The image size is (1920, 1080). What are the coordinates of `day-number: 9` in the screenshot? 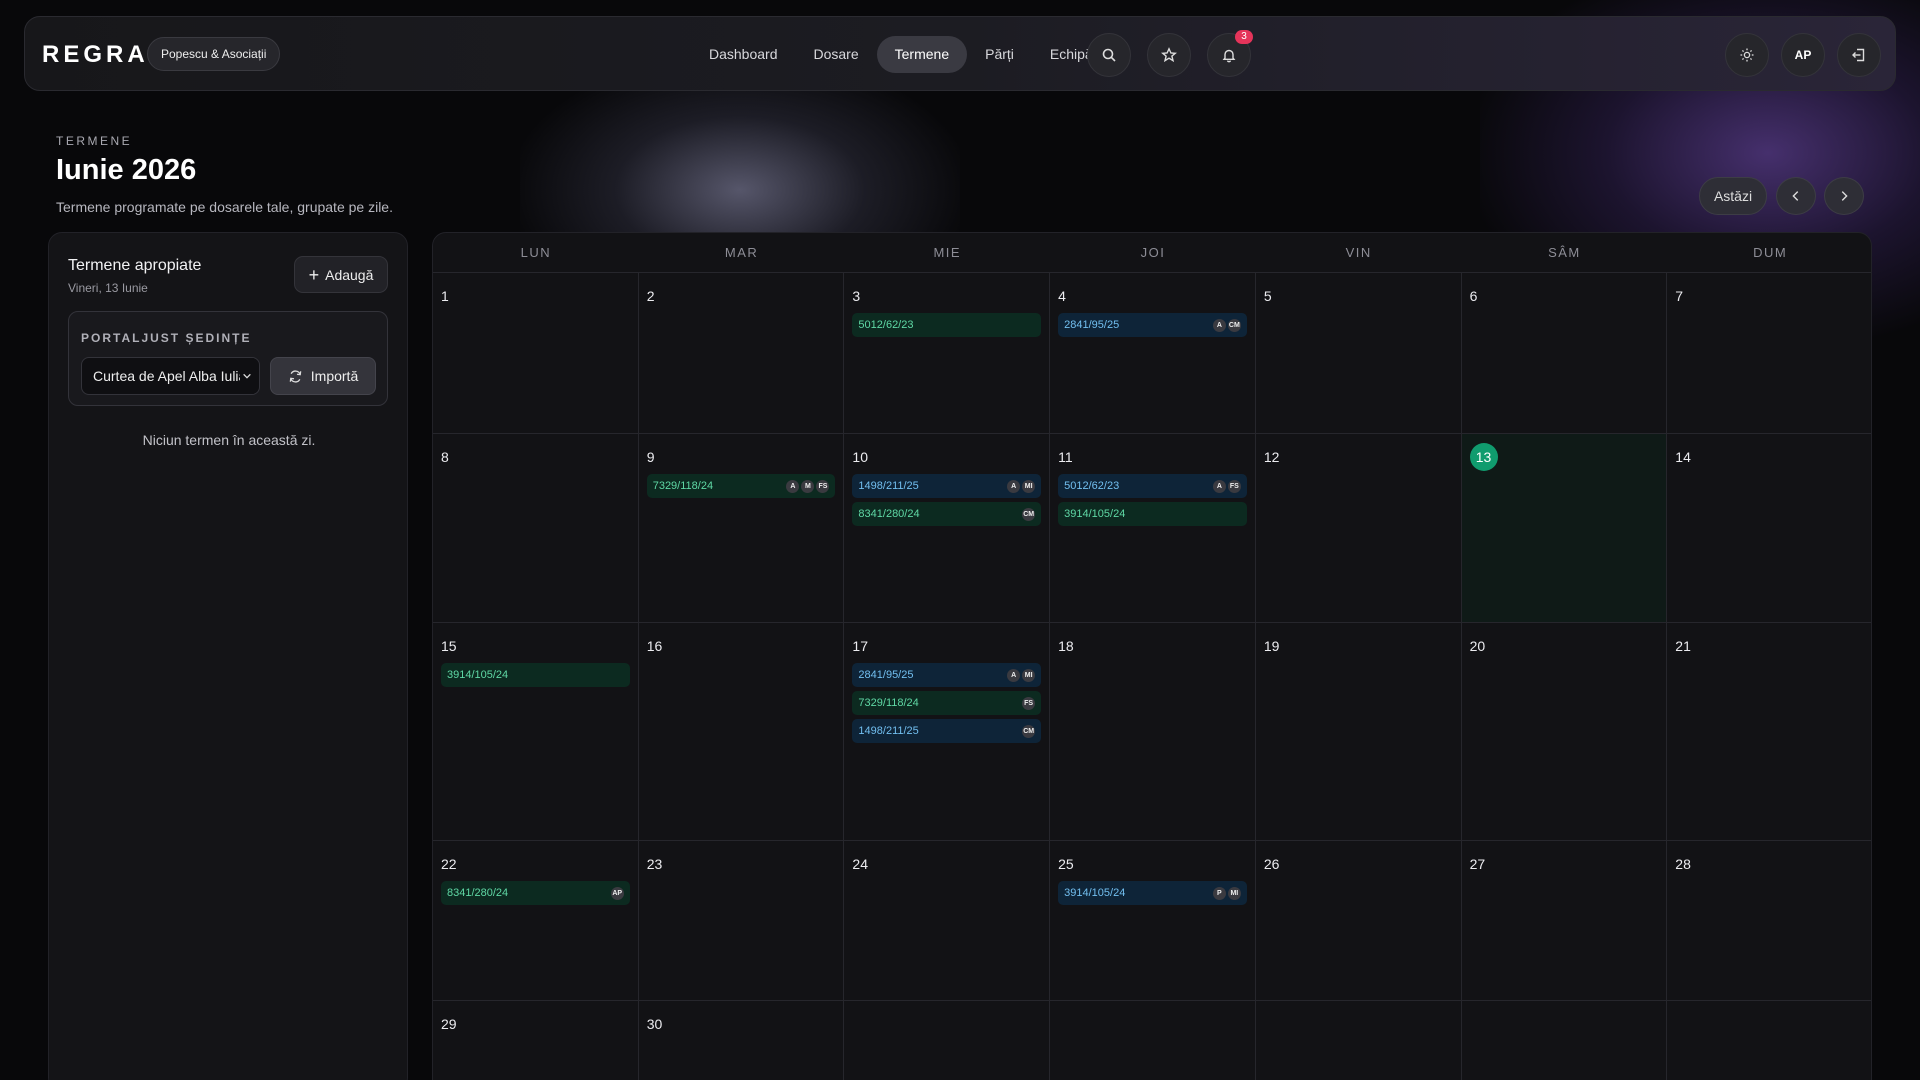 It's located at (650, 457).